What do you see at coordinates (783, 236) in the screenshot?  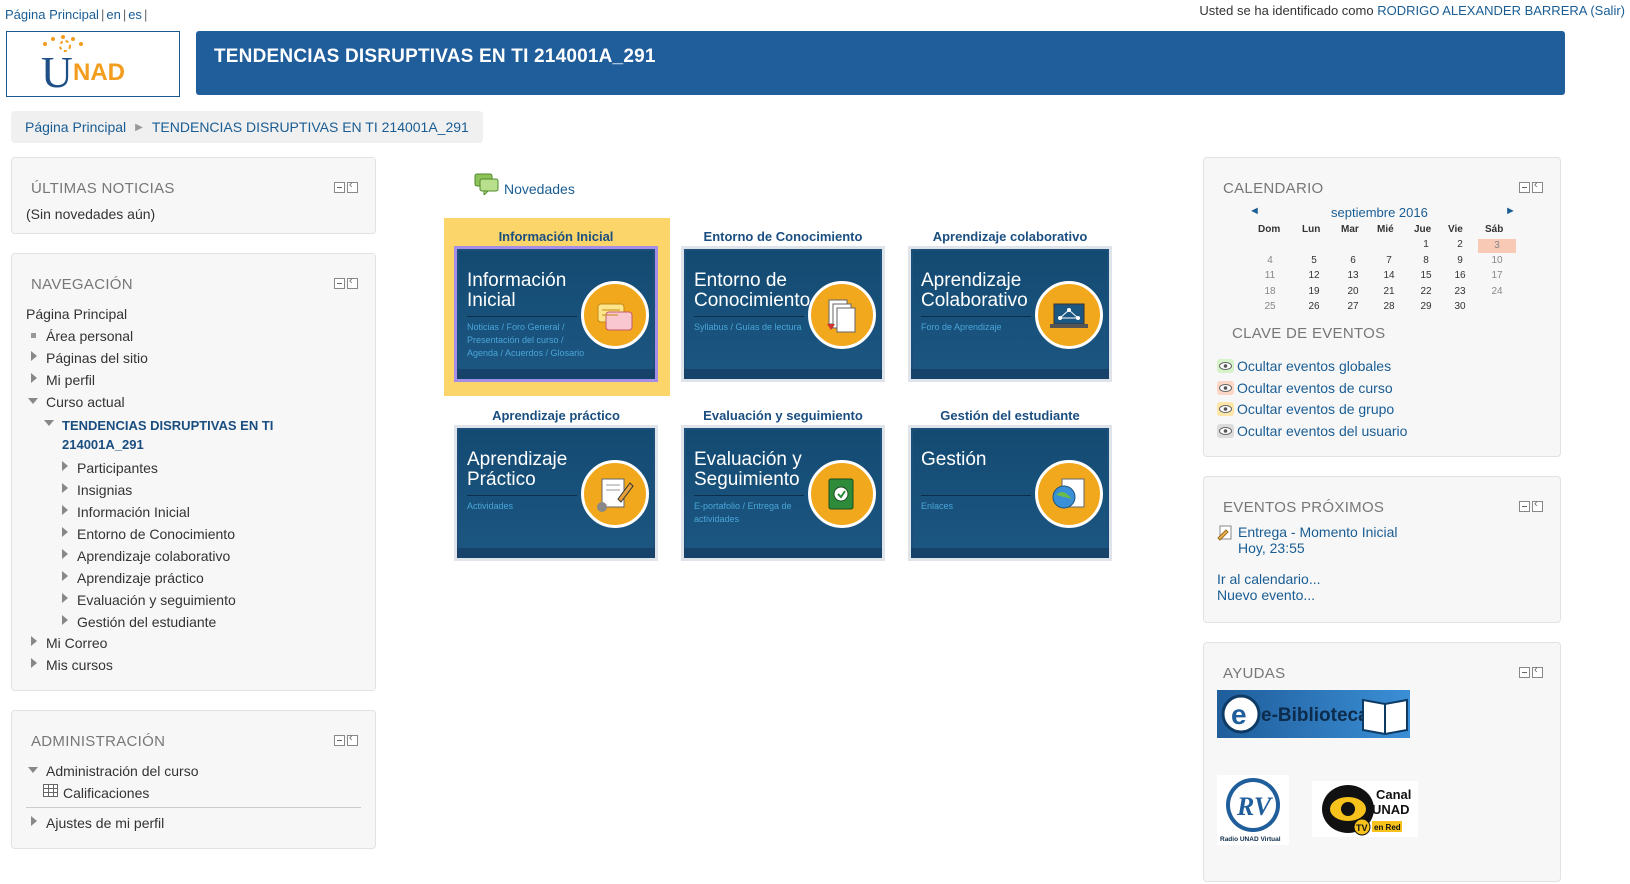 I see `section-heading-2: Entorno de Conocimiento` at bounding box center [783, 236].